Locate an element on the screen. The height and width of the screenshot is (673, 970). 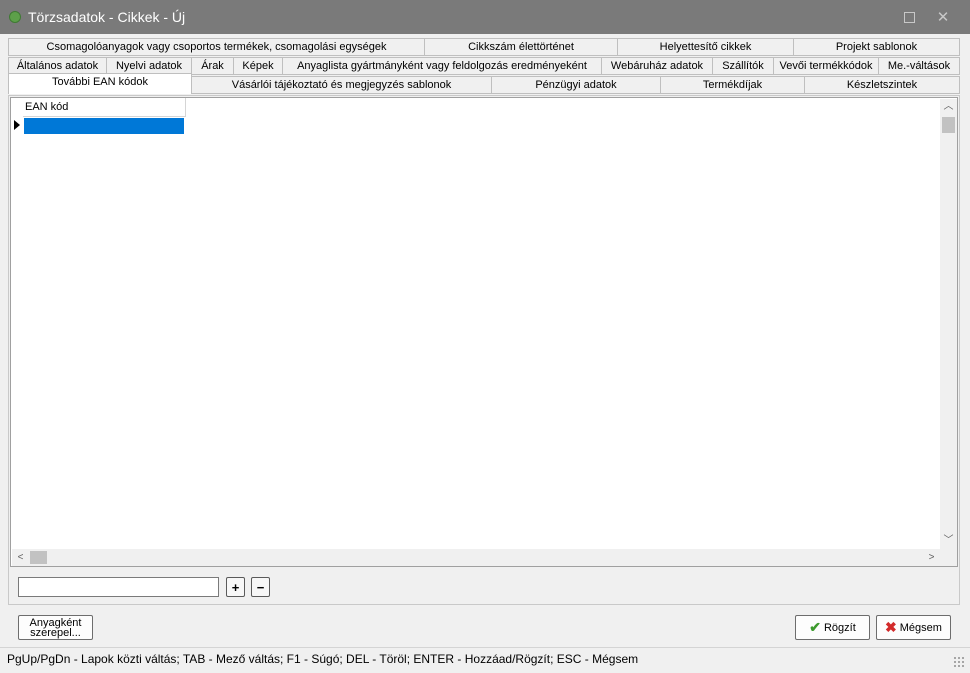
tab-suppliers: Szállítók is located at coordinates (743, 66).